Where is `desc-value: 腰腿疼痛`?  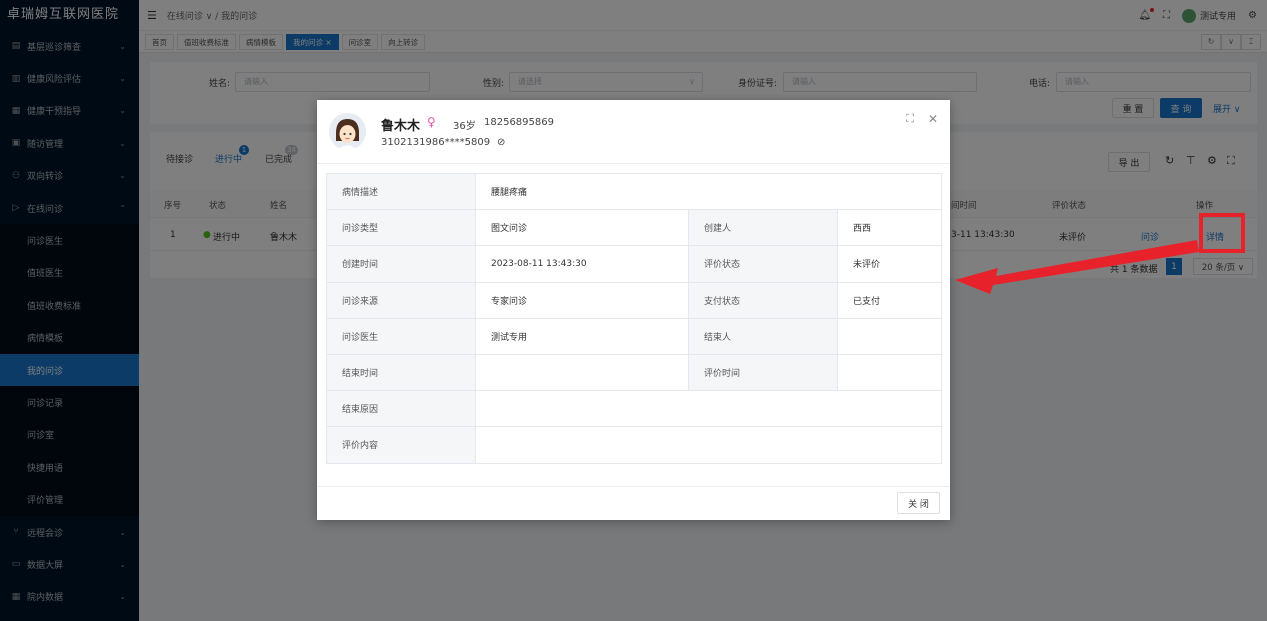
desc-value: 腰腿疼痛 is located at coordinates (708, 191).